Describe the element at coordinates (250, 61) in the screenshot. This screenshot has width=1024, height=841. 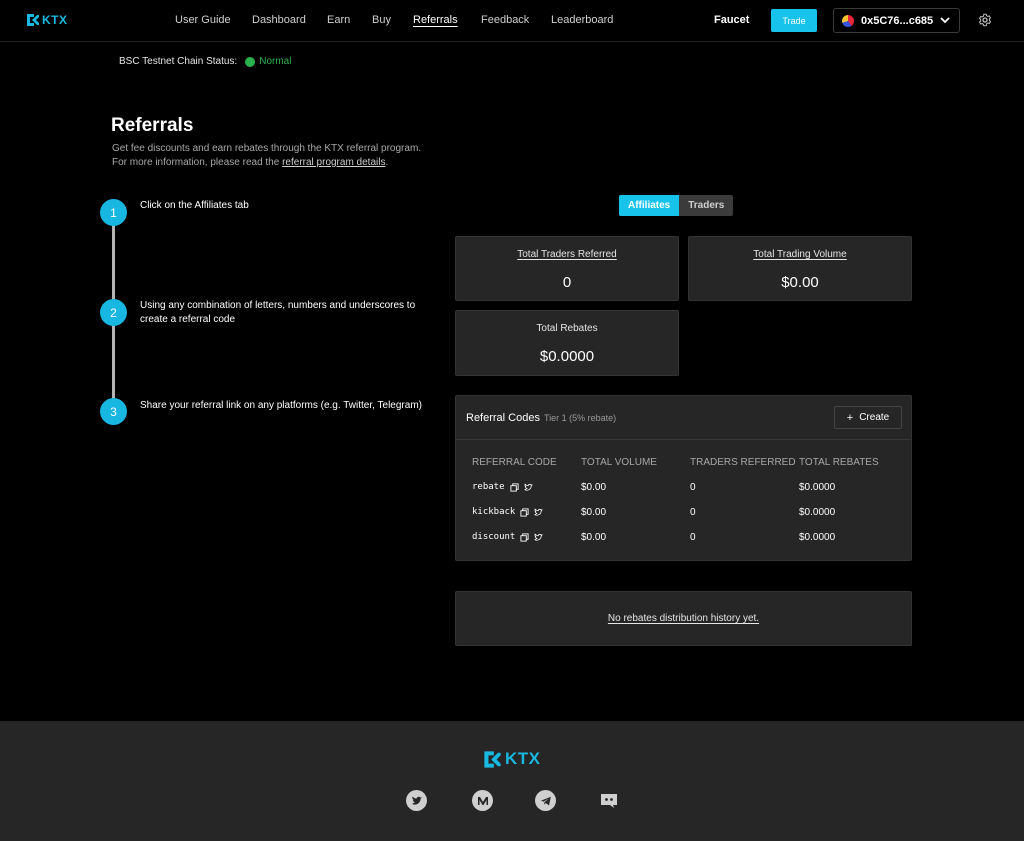
I see `check-circle-icon` at that location.